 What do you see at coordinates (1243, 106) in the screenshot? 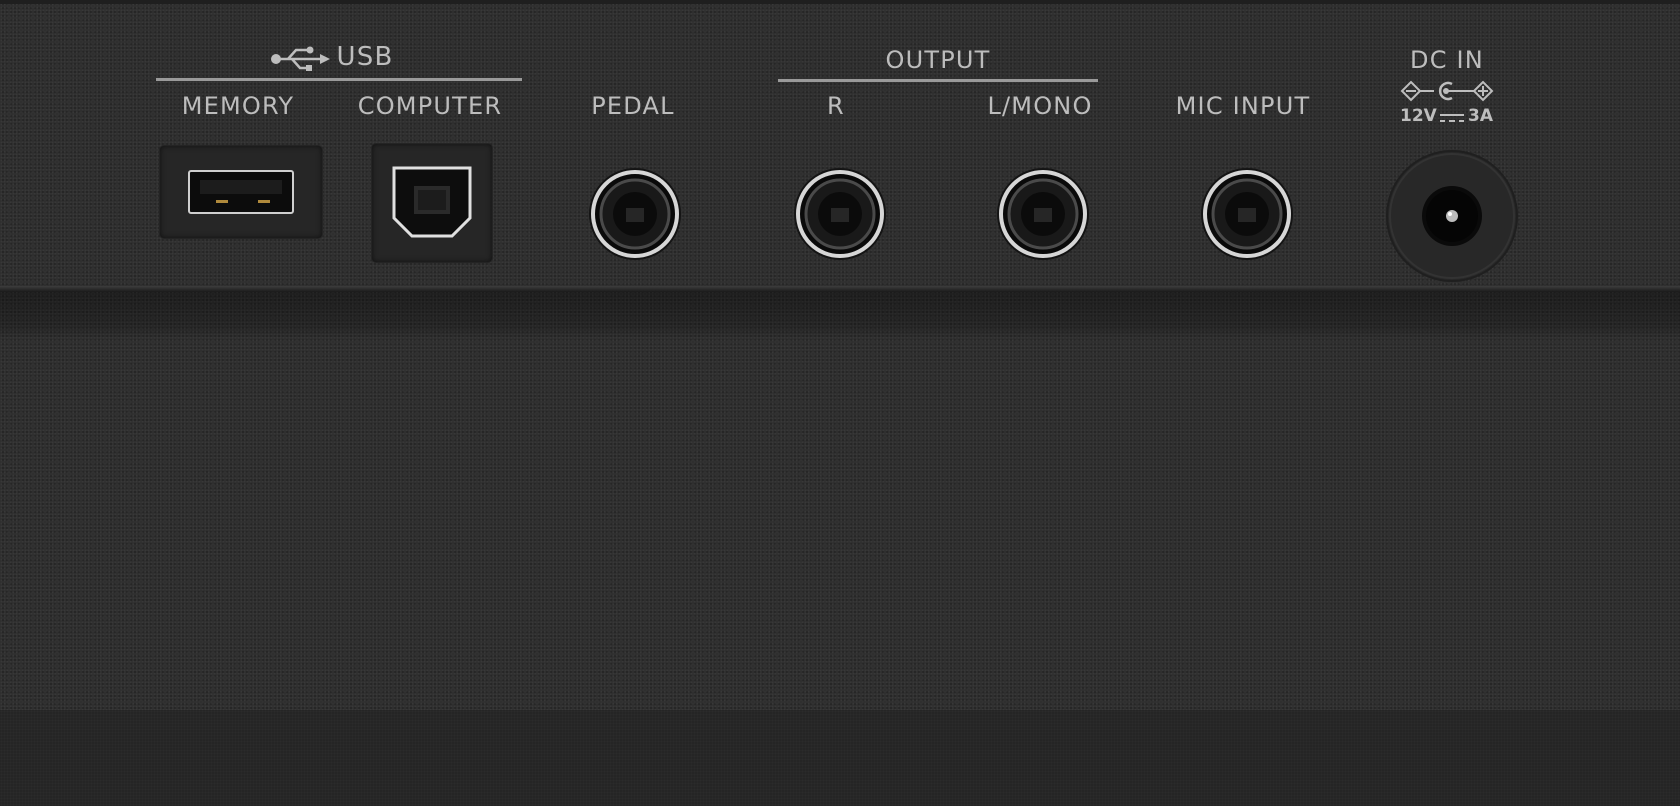
I see `mic-input-label: MIC INPUT` at bounding box center [1243, 106].